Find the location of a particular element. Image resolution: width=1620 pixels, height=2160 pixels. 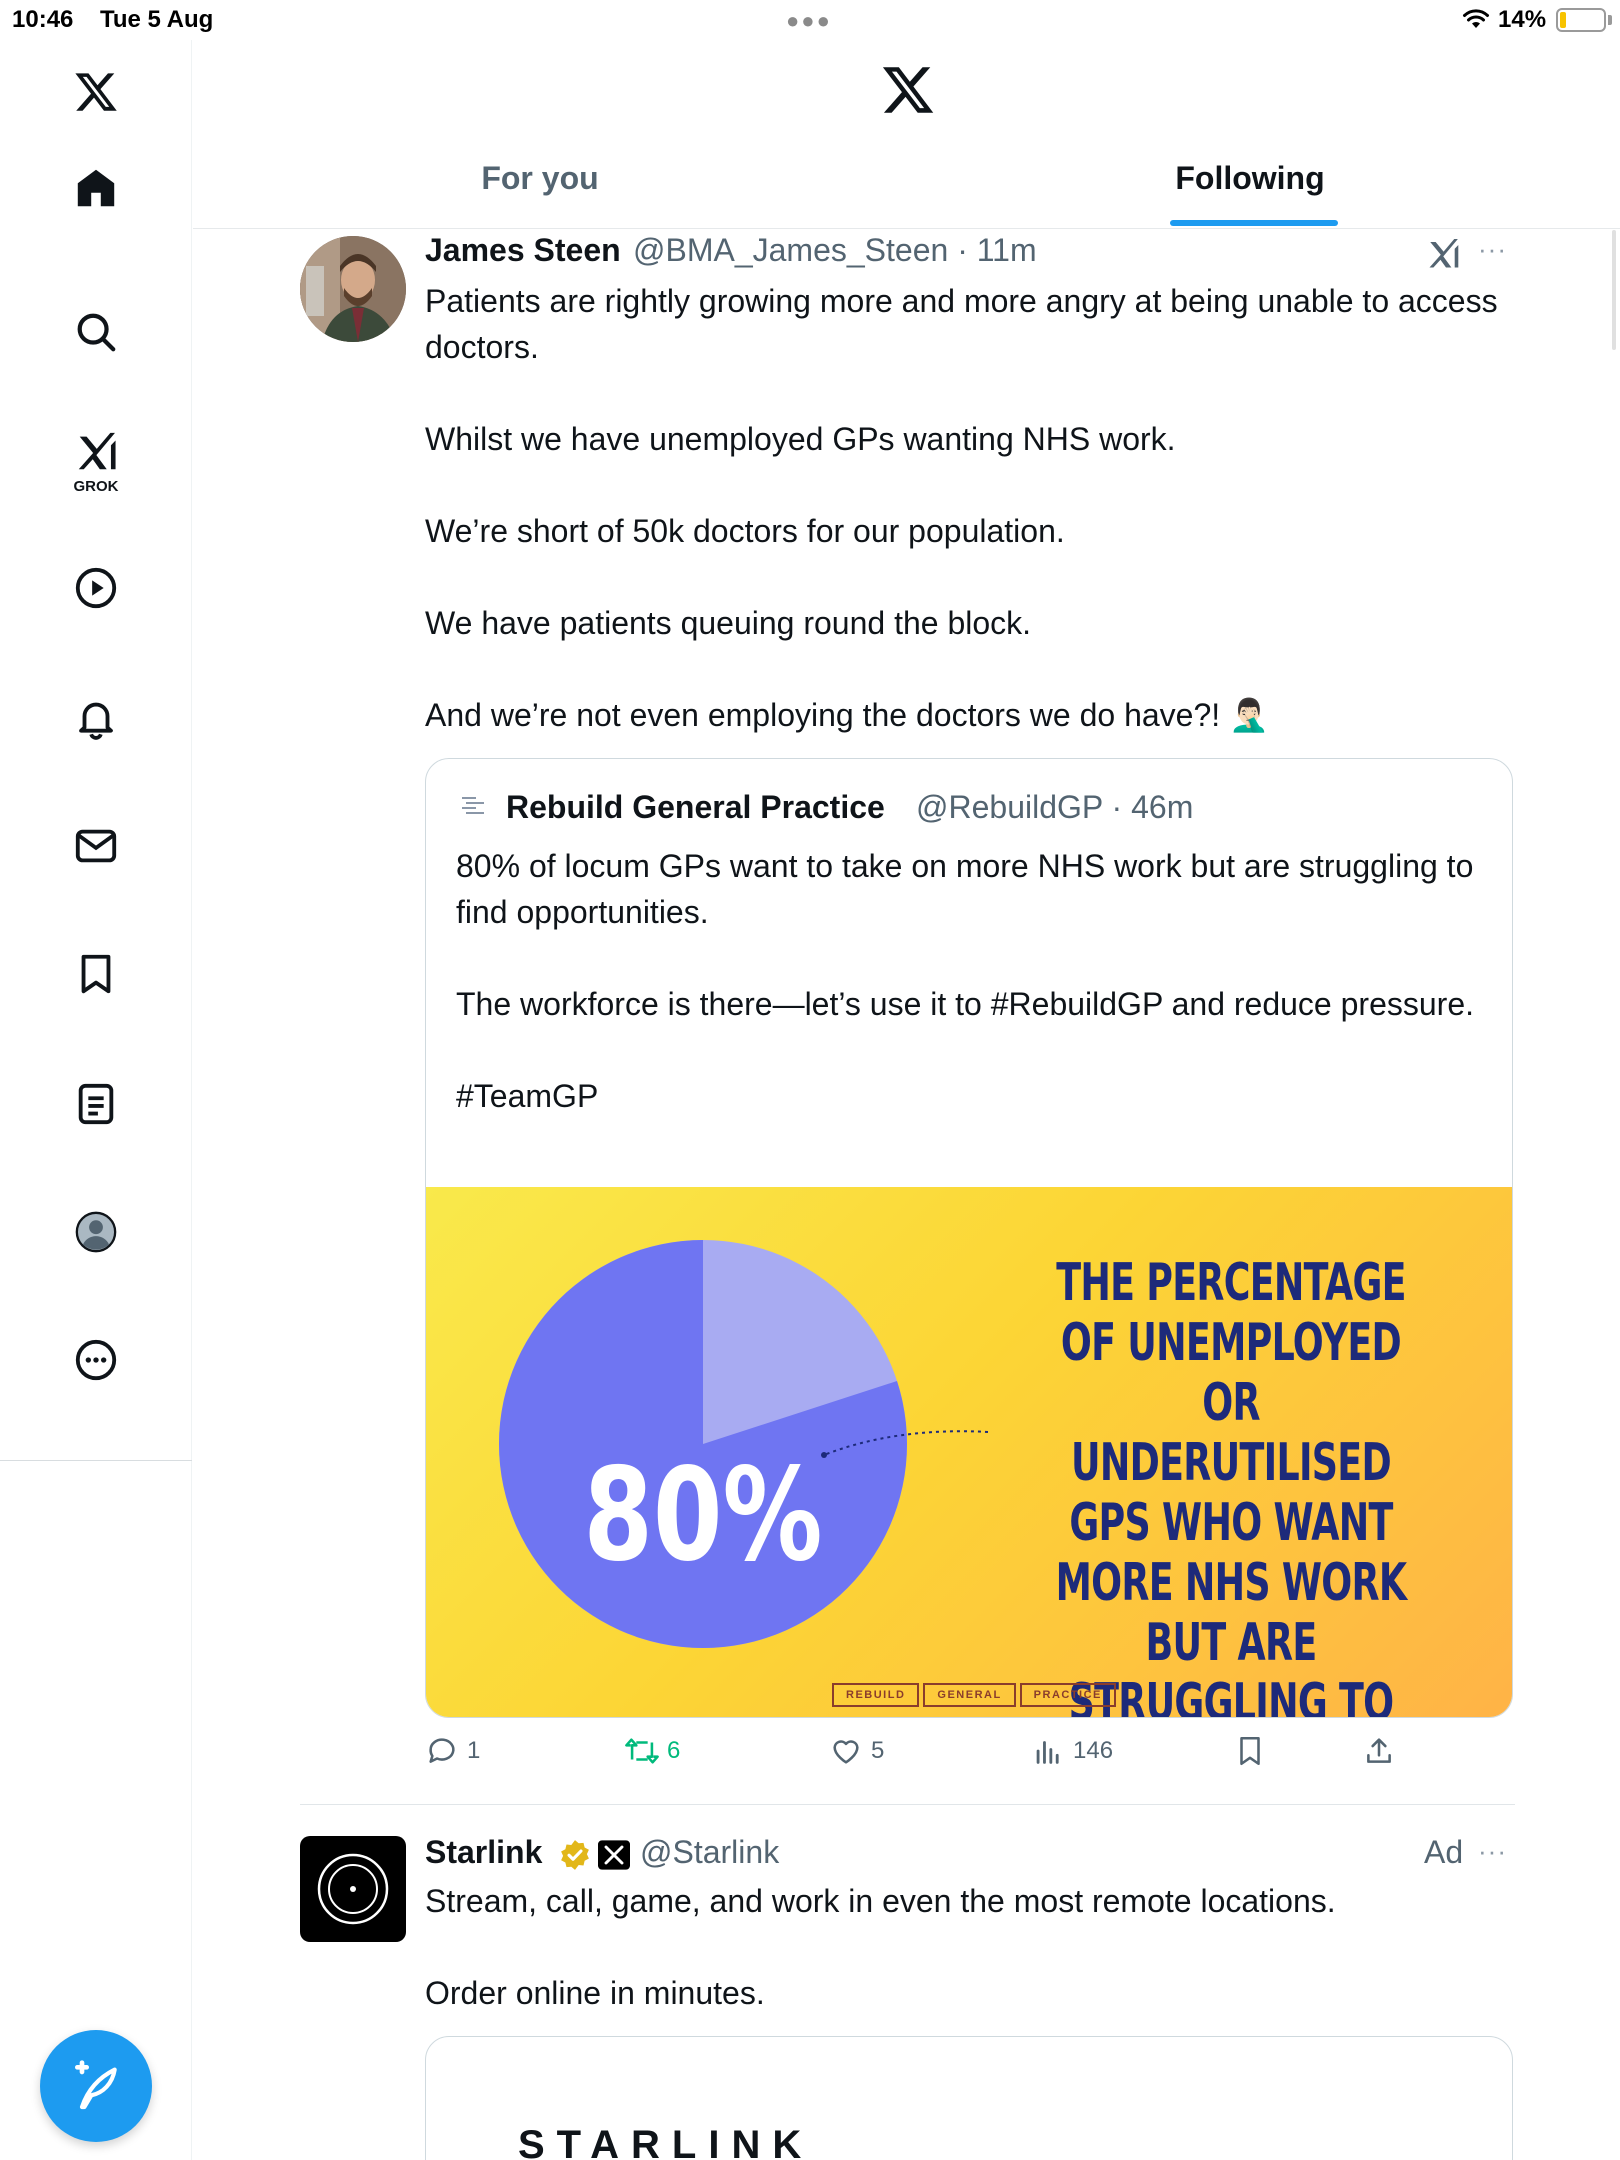

rebuild-general-practice-logo: REBUILD GENERAL PRACTICE is located at coordinates (974, 1695).